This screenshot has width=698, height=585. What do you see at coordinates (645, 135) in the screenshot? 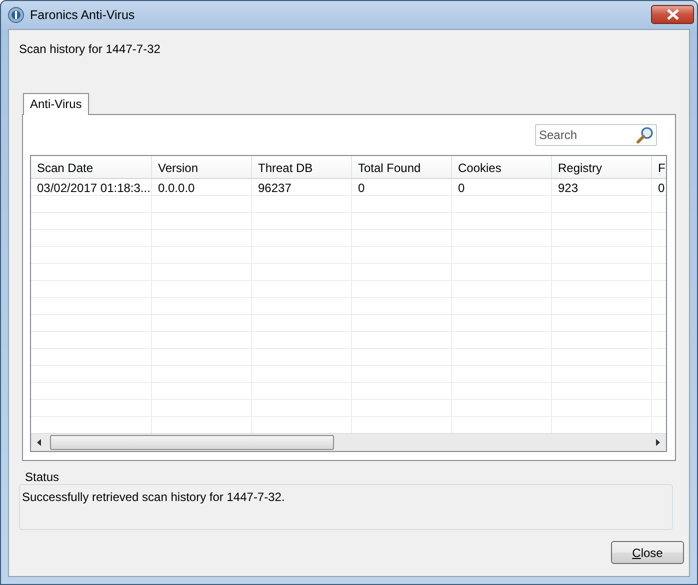
I see `search-icon` at bounding box center [645, 135].